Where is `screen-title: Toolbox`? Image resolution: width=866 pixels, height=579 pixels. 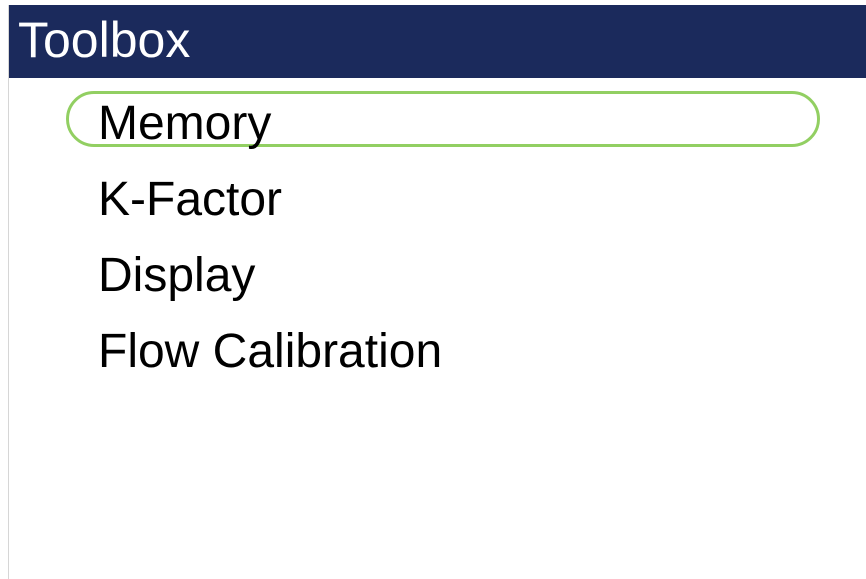 screen-title: Toolbox is located at coordinates (104, 40).